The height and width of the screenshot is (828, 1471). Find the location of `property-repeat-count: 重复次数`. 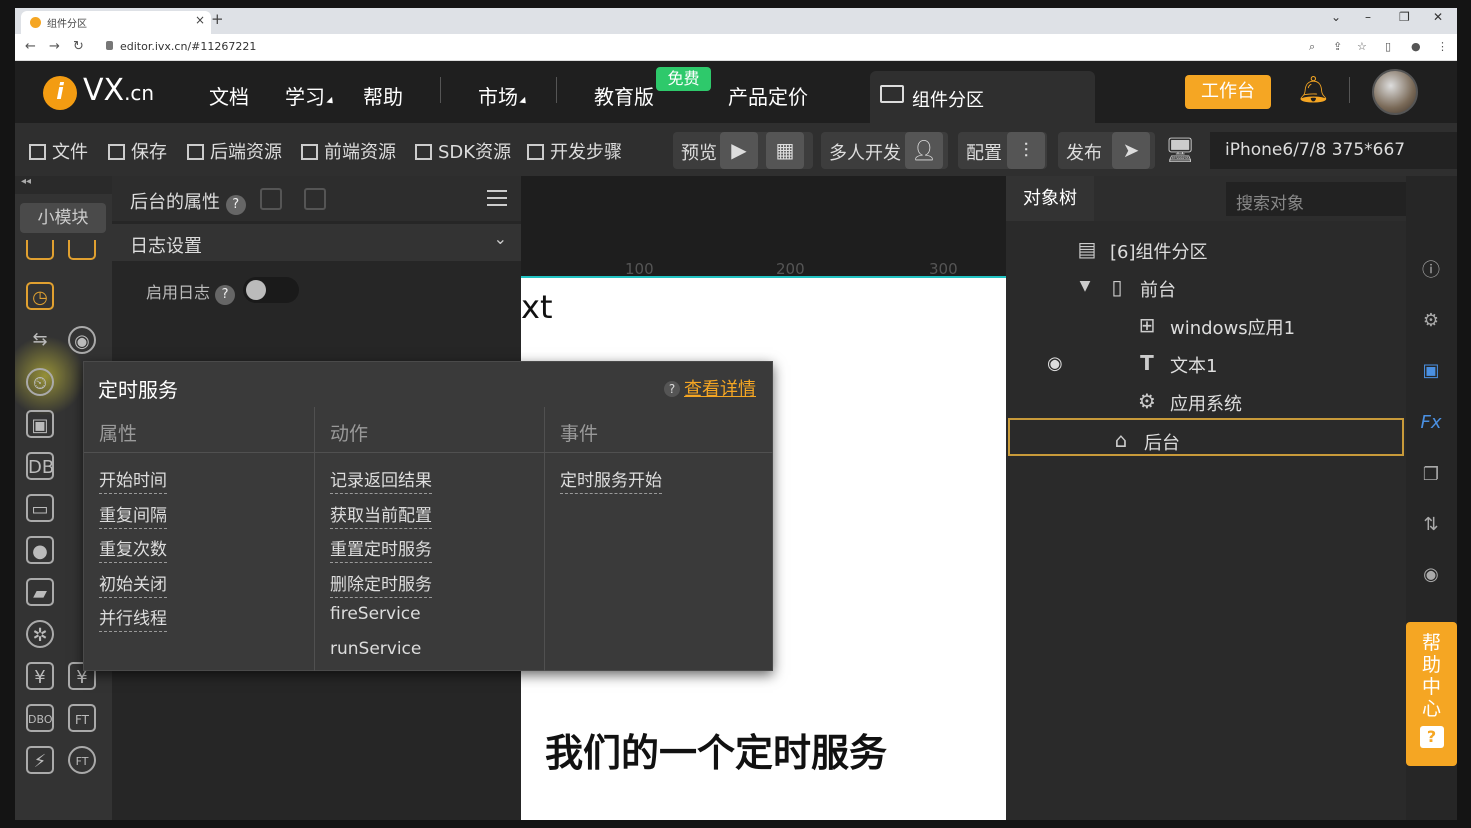

property-repeat-count: 重复次数 is located at coordinates (133, 551).